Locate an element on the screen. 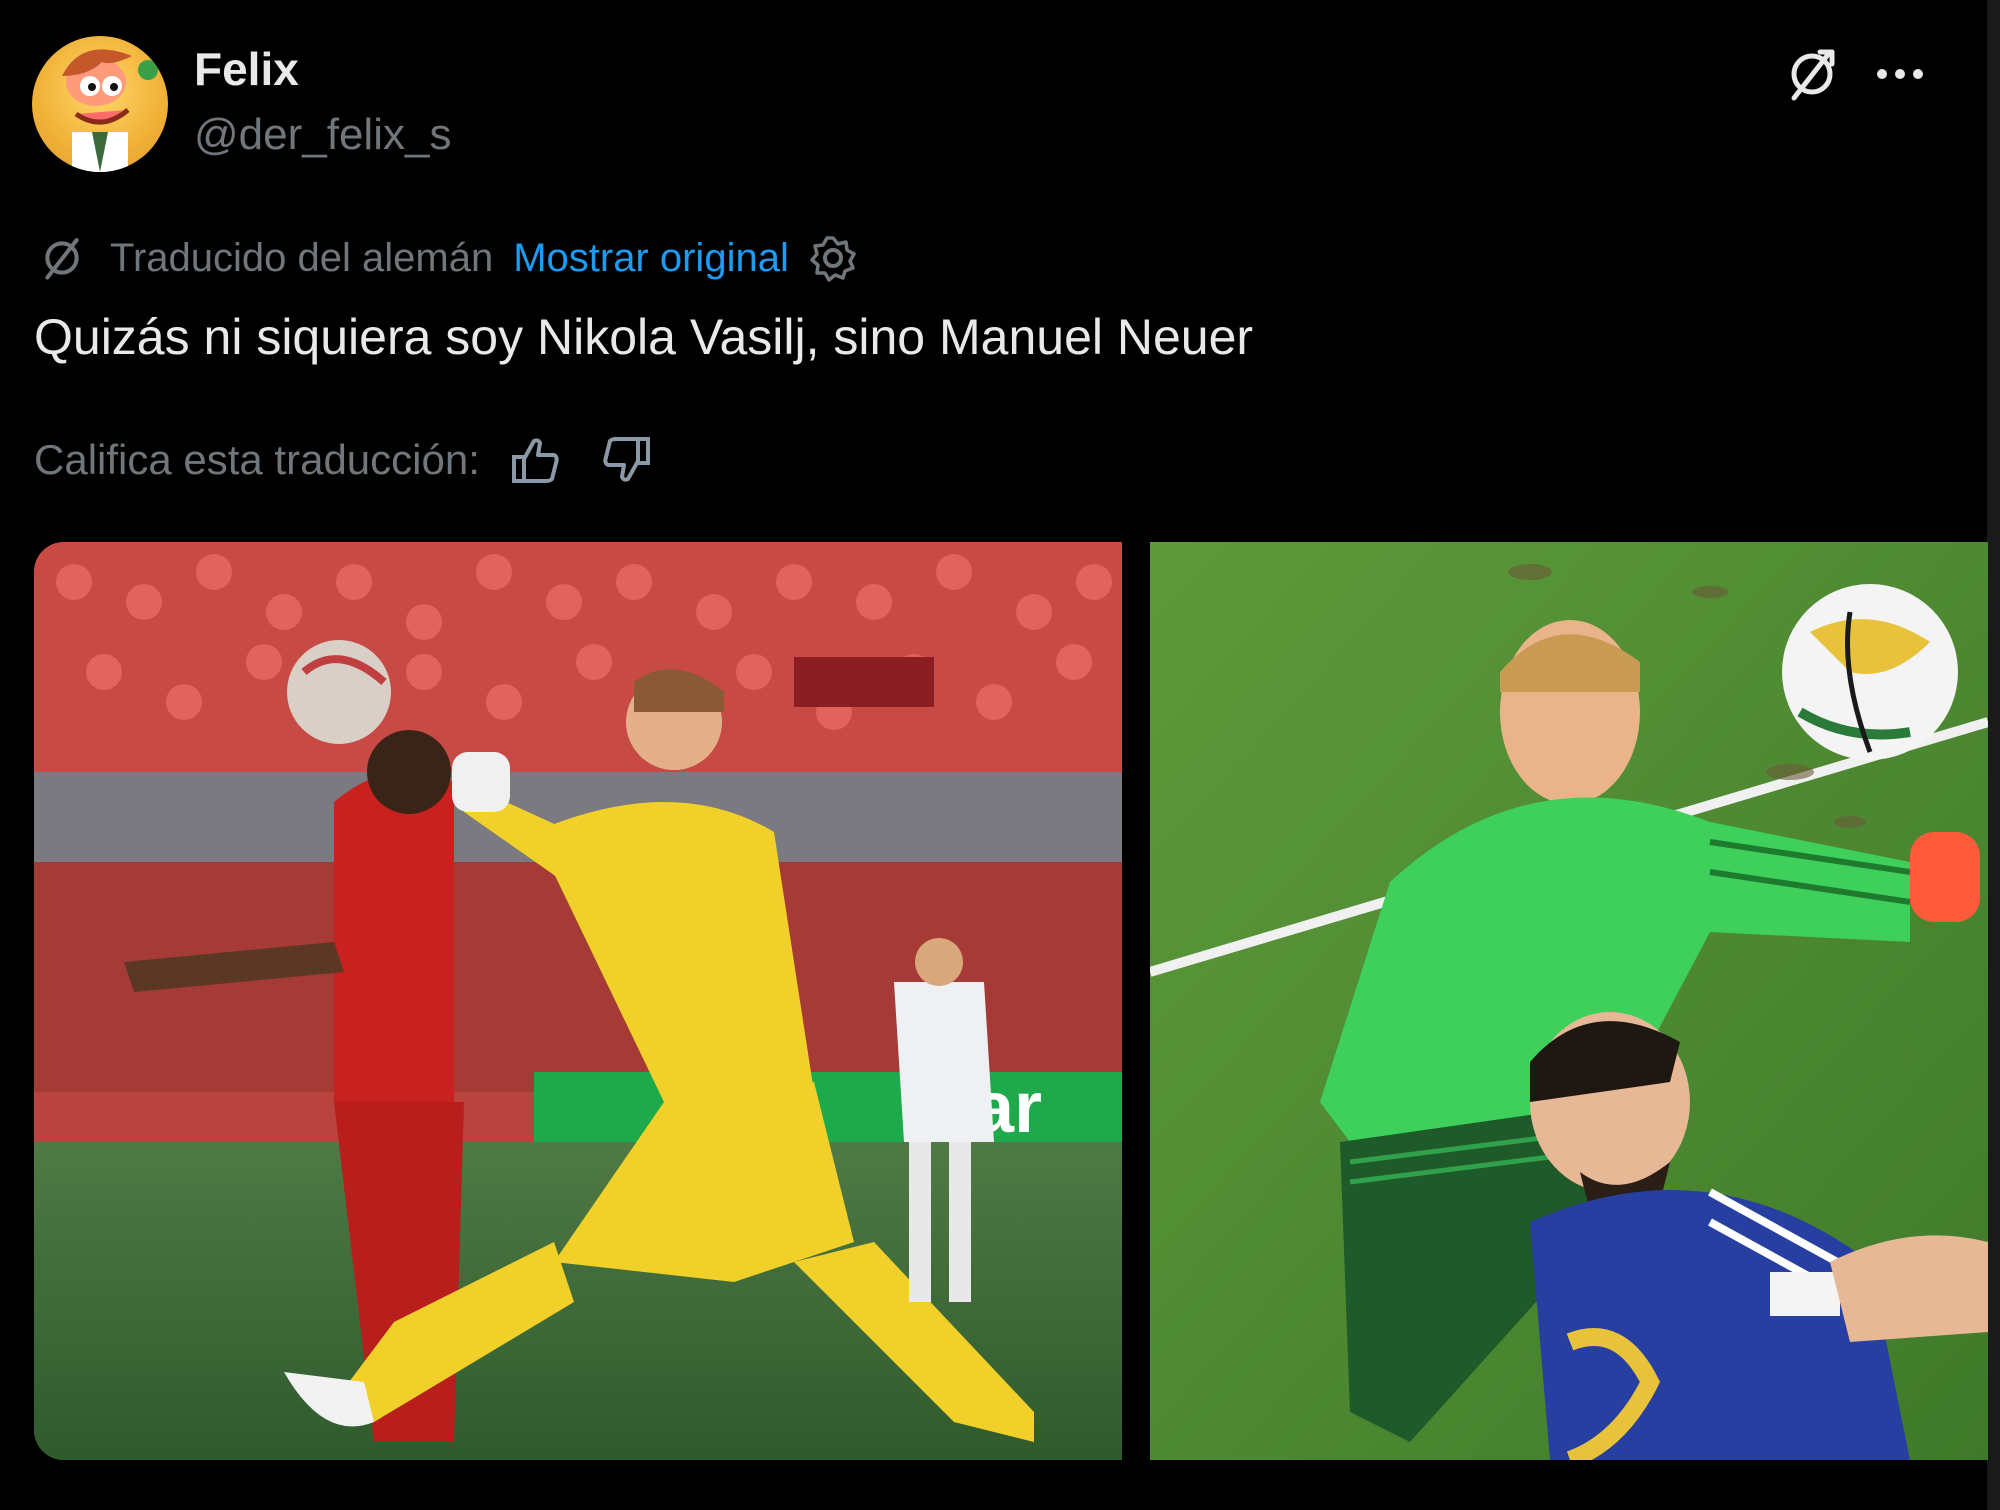 This screenshot has height=1510, width=2000. thumbs-up-icon is located at coordinates (535, 460).